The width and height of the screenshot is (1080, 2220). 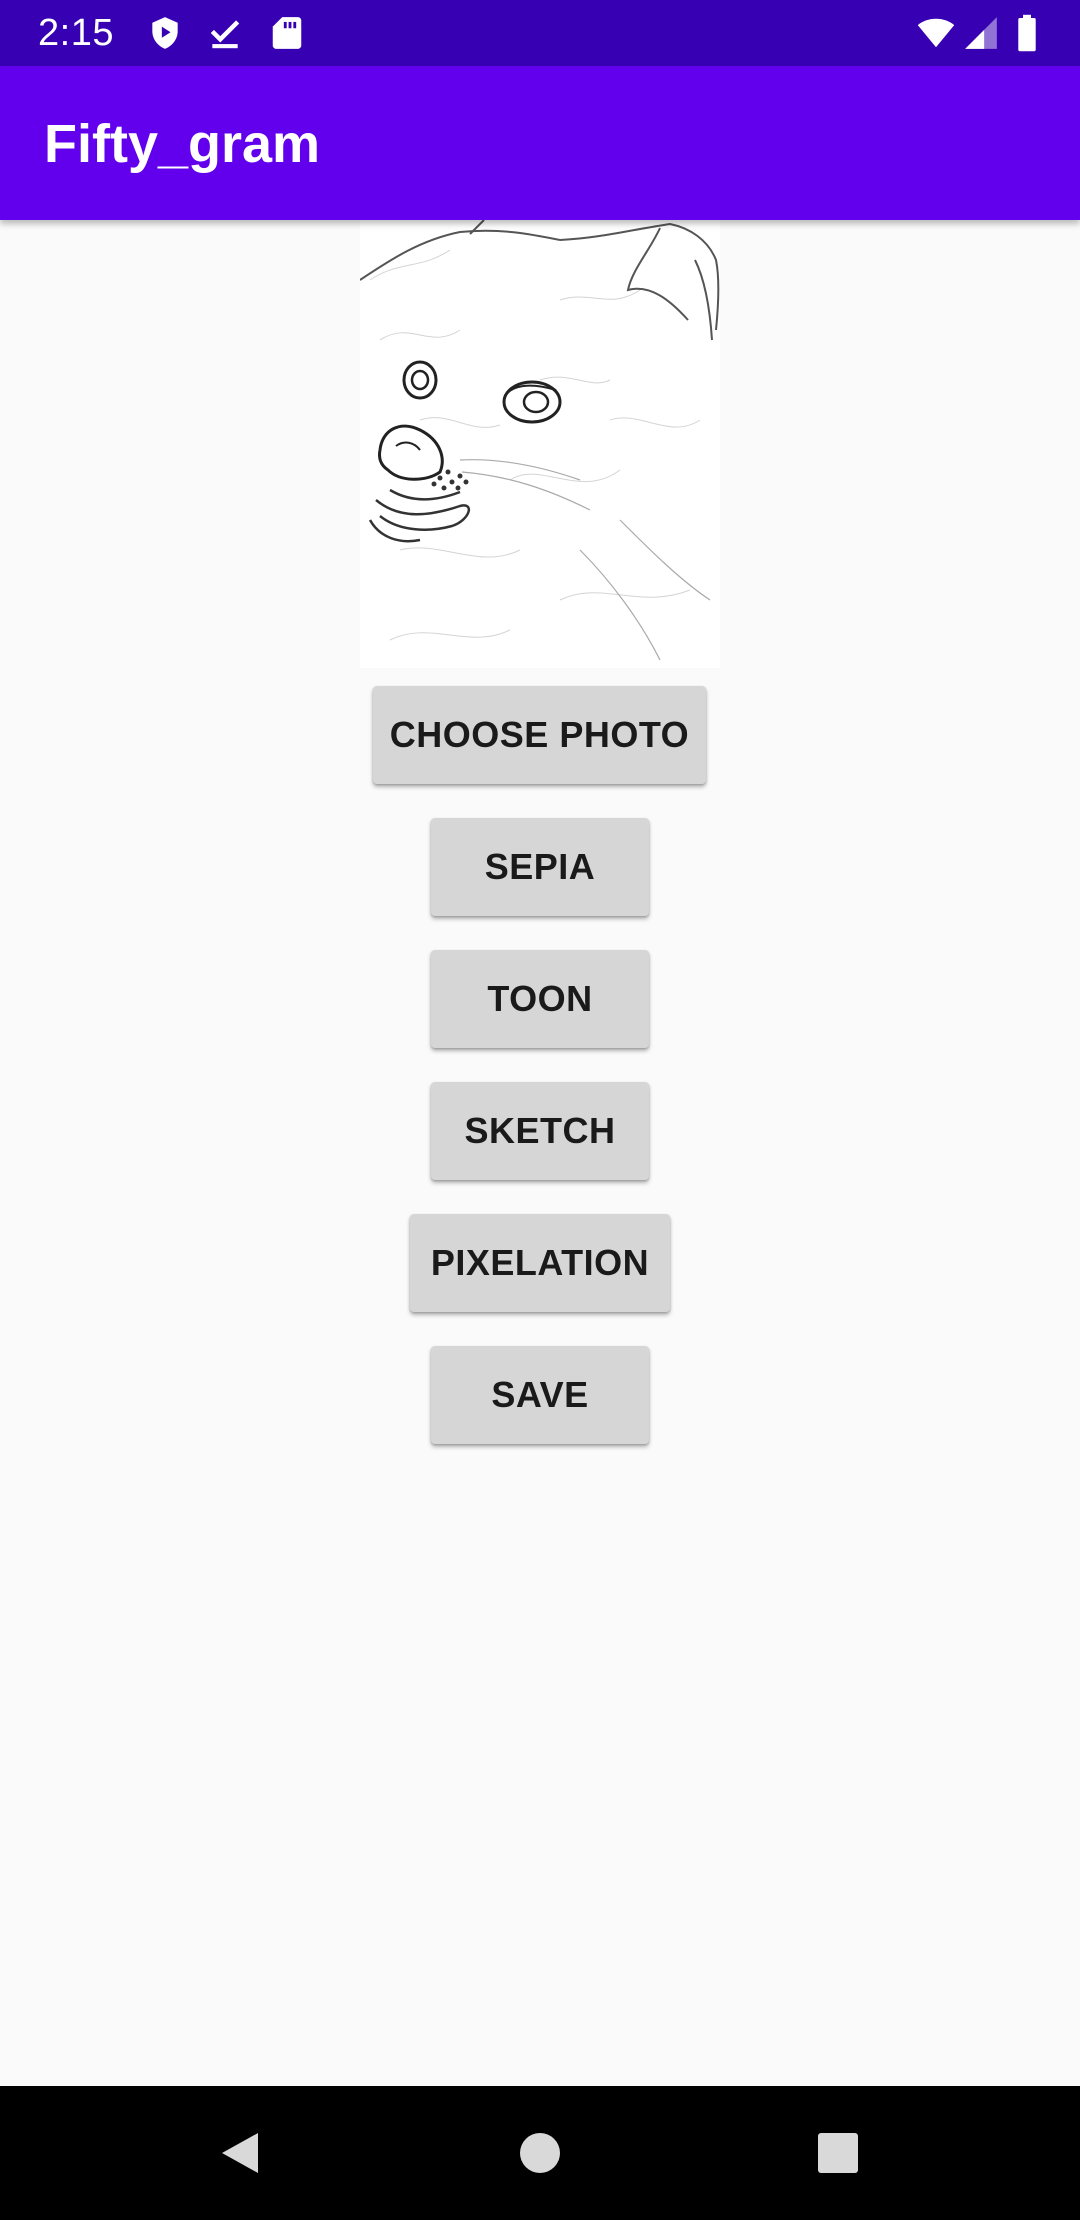 I want to click on navigation-bar, so click(x=540, y=2153).